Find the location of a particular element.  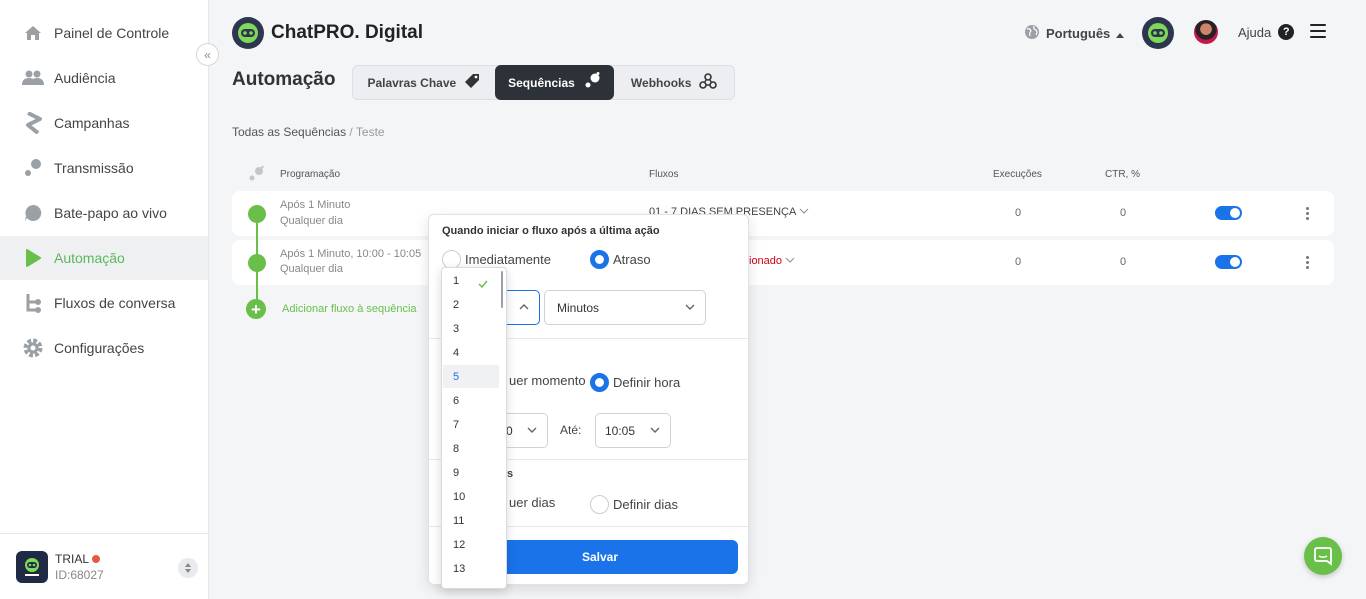

sidebar-item-label: Bate-papo ao vivo is located at coordinates (110, 213).